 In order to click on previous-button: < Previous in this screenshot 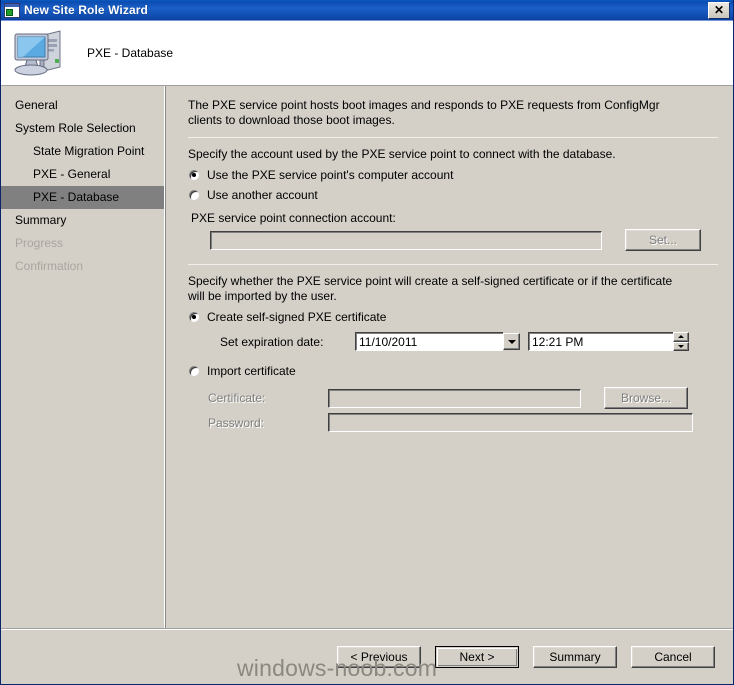, I will do `click(379, 656)`.